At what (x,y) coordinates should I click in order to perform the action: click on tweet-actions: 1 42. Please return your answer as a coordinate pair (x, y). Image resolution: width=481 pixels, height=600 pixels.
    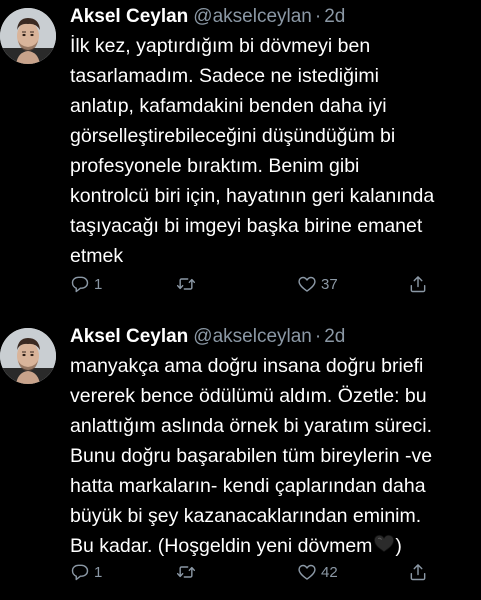
    Looking at the image, I should click on (275, 572).